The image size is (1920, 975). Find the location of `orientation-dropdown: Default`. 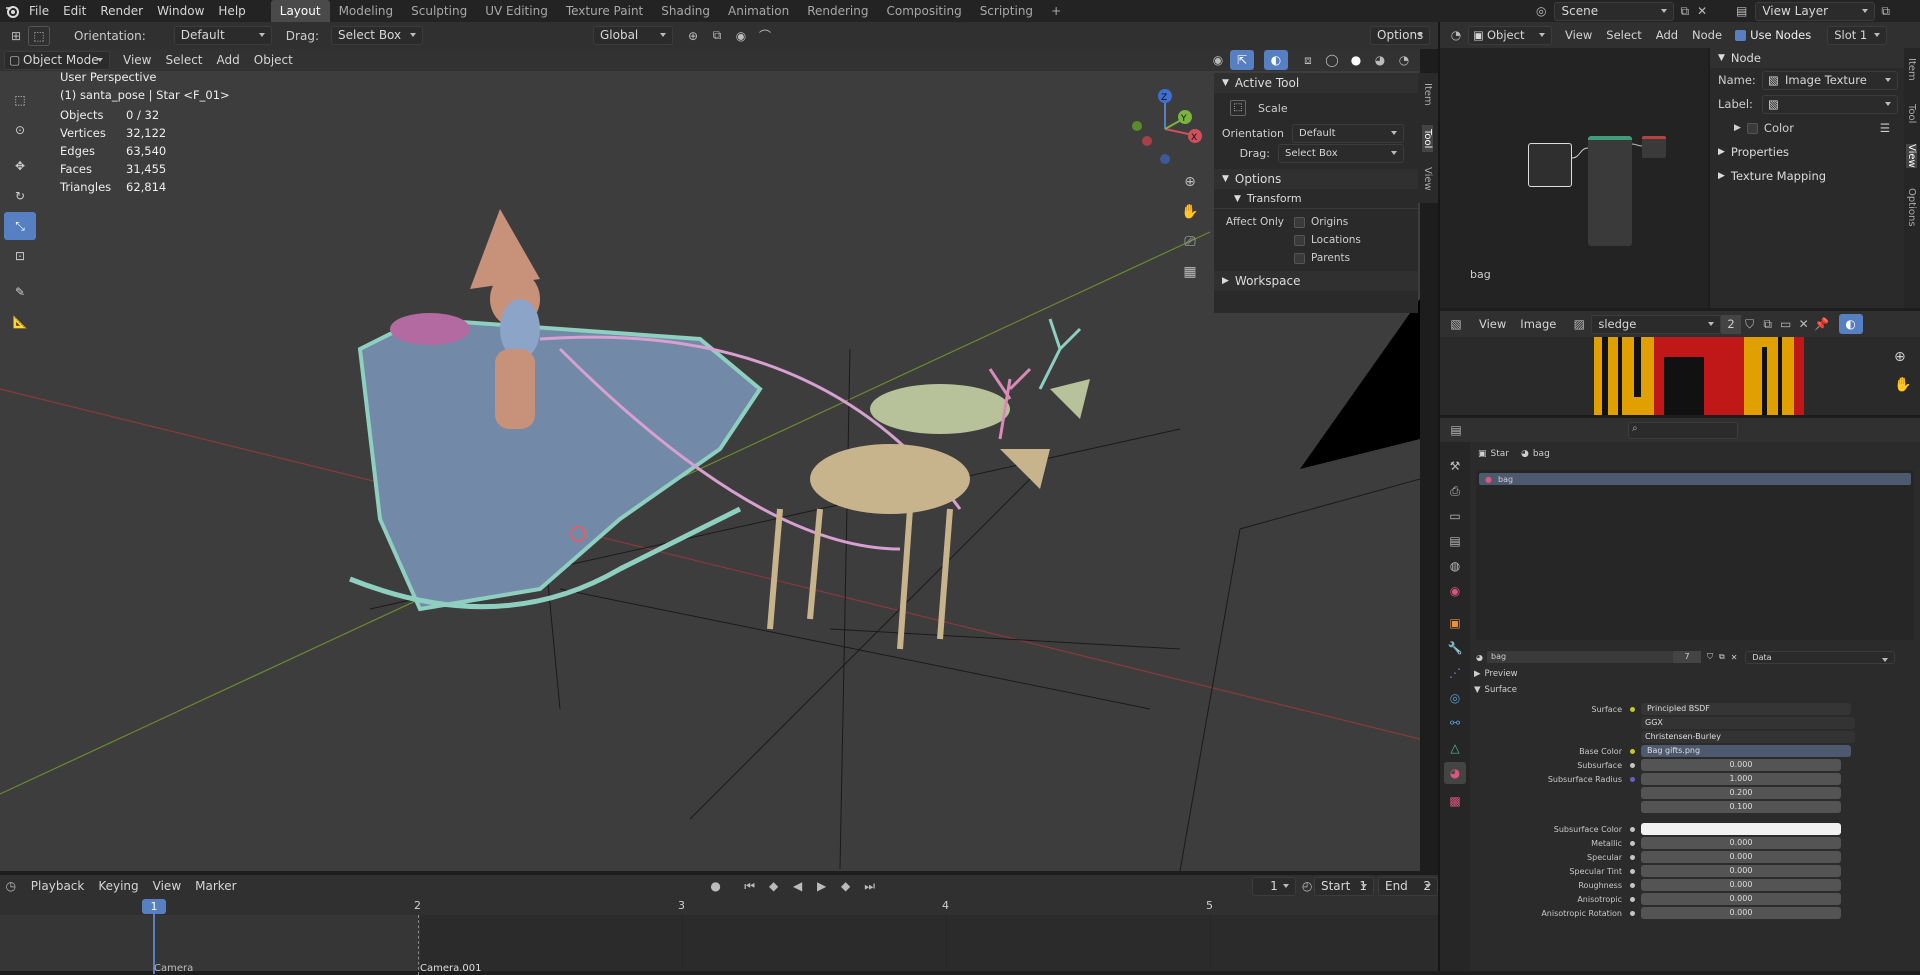

orientation-dropdown: Default is located at coordinates (1348, 133).